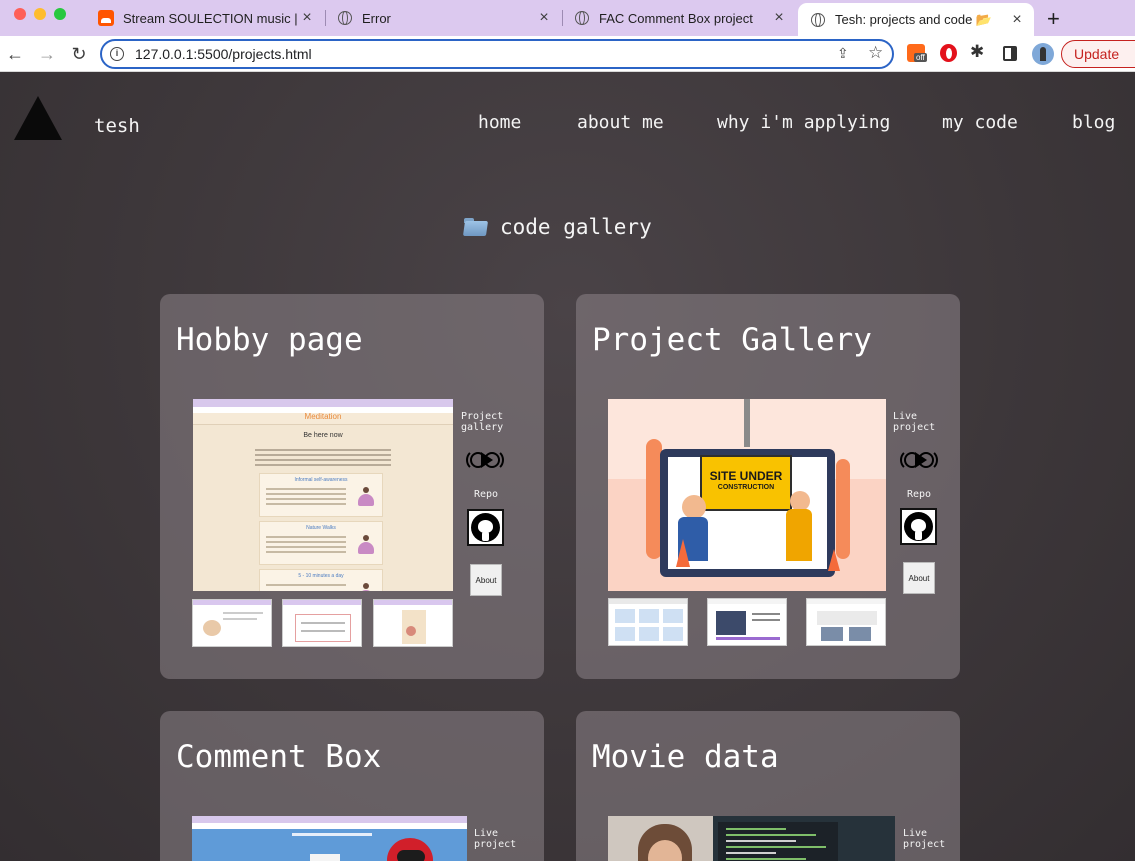  I want to click on puzzle-extensions-icon: ✱, so click(977, 52).